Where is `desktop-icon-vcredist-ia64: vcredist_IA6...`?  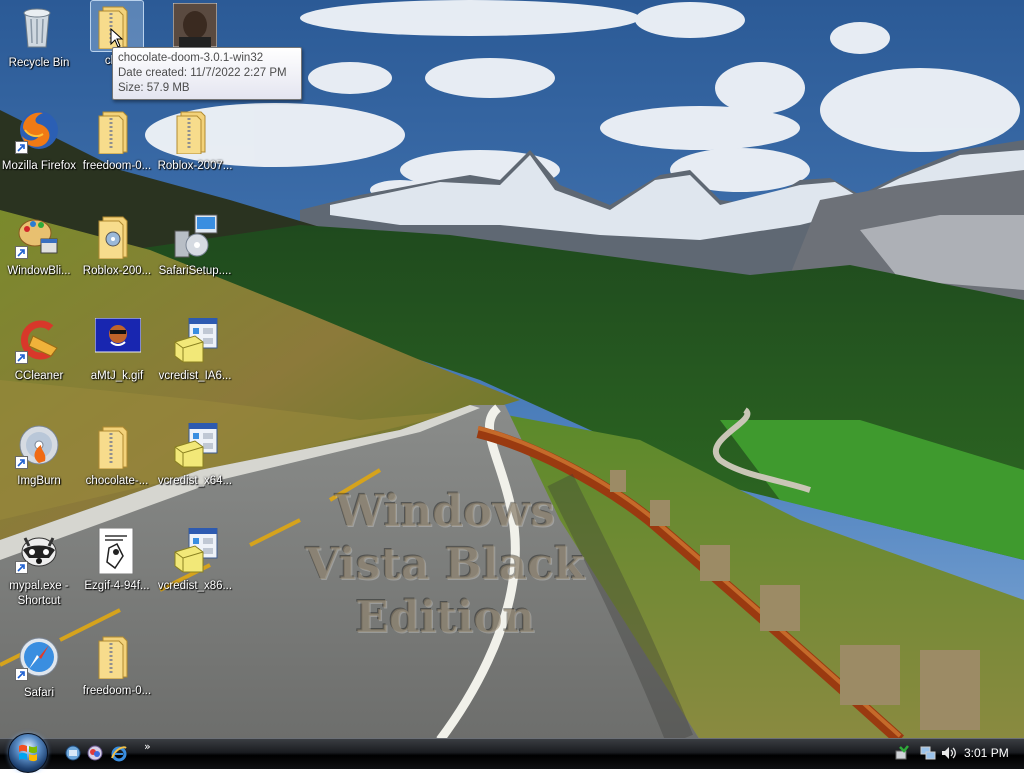
desktop-icon-vcredist-ia64: vcredist_IA6... is located at coordinates (195, 363).